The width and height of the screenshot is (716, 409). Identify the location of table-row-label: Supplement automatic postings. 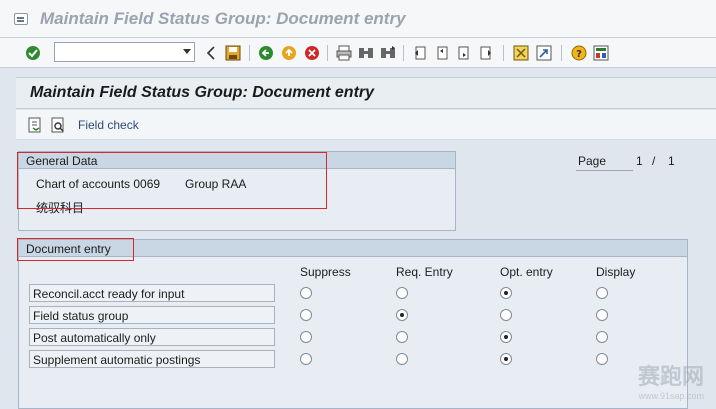
(152, 359).